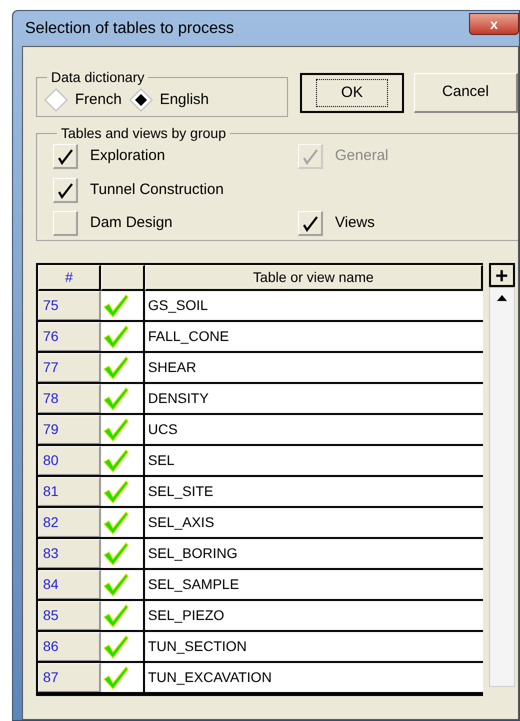 The height and width of the screenshot is (721, 520). Describe the element at coordinates (69, 429) in the screenshot. I see `row-header: 79` at that location.